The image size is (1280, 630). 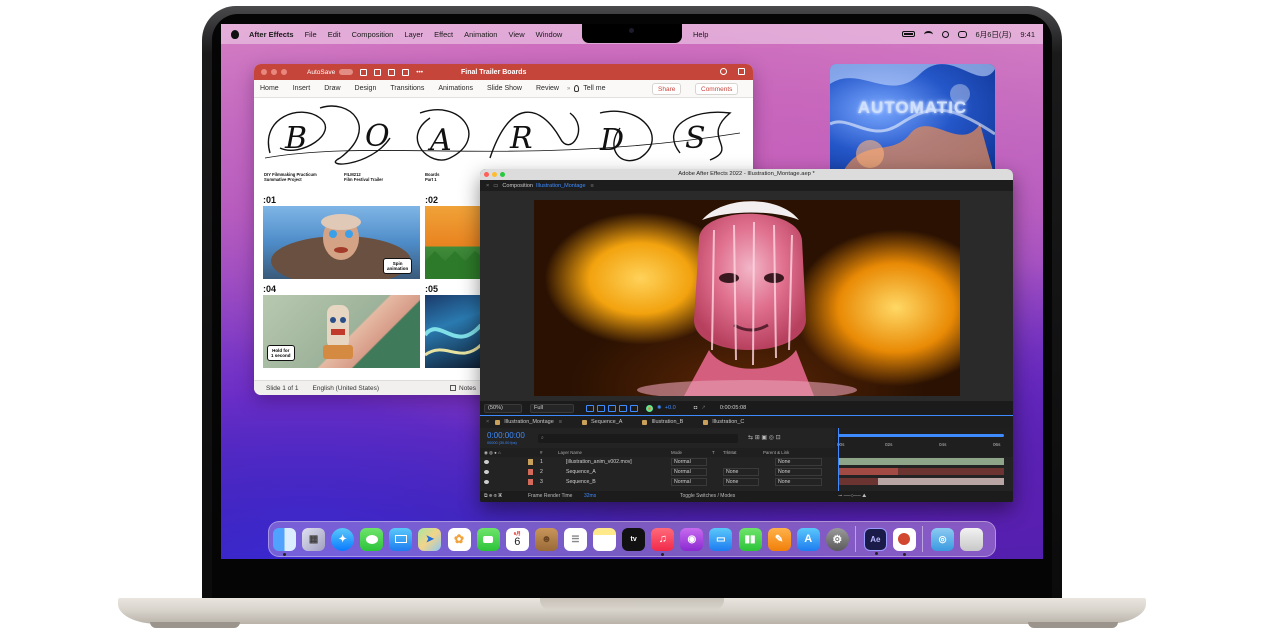 I want to click on col-layer-name: Layer Name, so click(x=570, y=452).